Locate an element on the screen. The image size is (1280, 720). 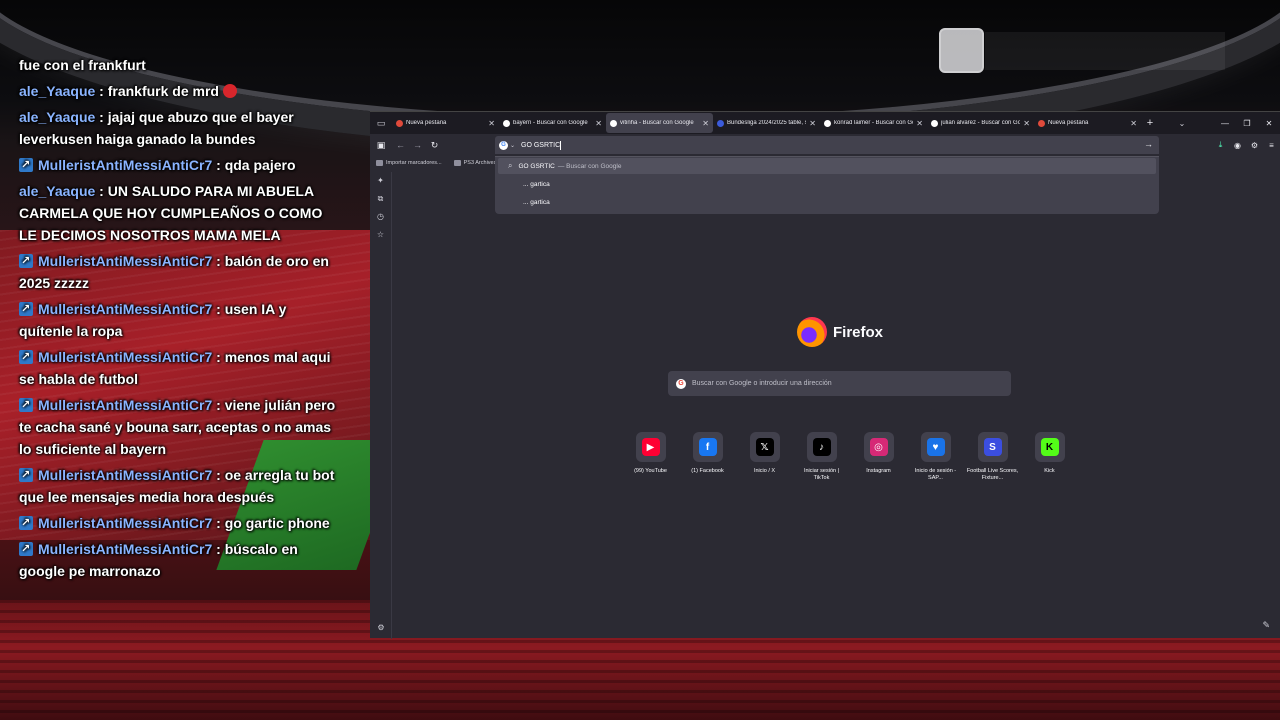
search-suggestion-row: ⌕ GO GSRTIC — Buscar con Google is located at coordinates (827, 166).